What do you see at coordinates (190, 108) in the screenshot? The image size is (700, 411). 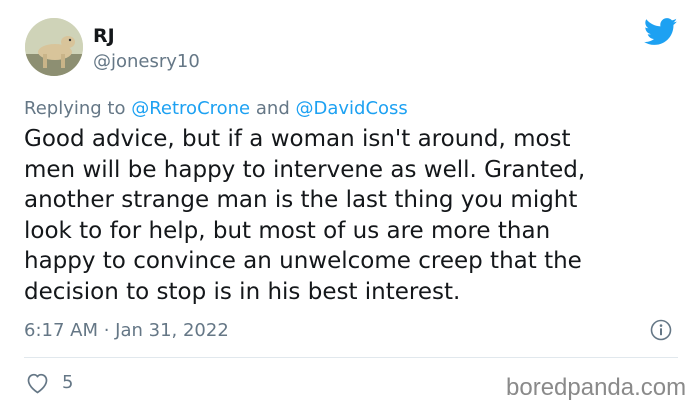 I see `reply-mention-1: @RetroCrone` at bounding box center [190, 108].